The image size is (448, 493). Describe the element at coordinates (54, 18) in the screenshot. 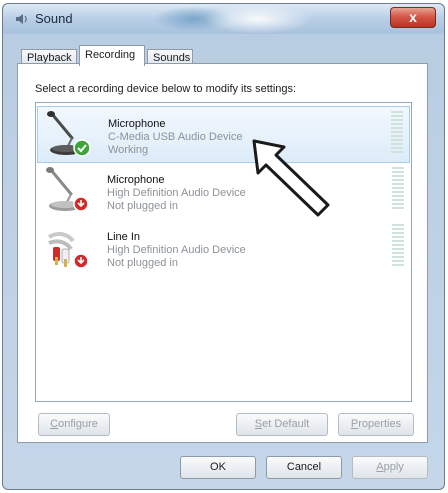

I see `window-title: Sound` at that location.